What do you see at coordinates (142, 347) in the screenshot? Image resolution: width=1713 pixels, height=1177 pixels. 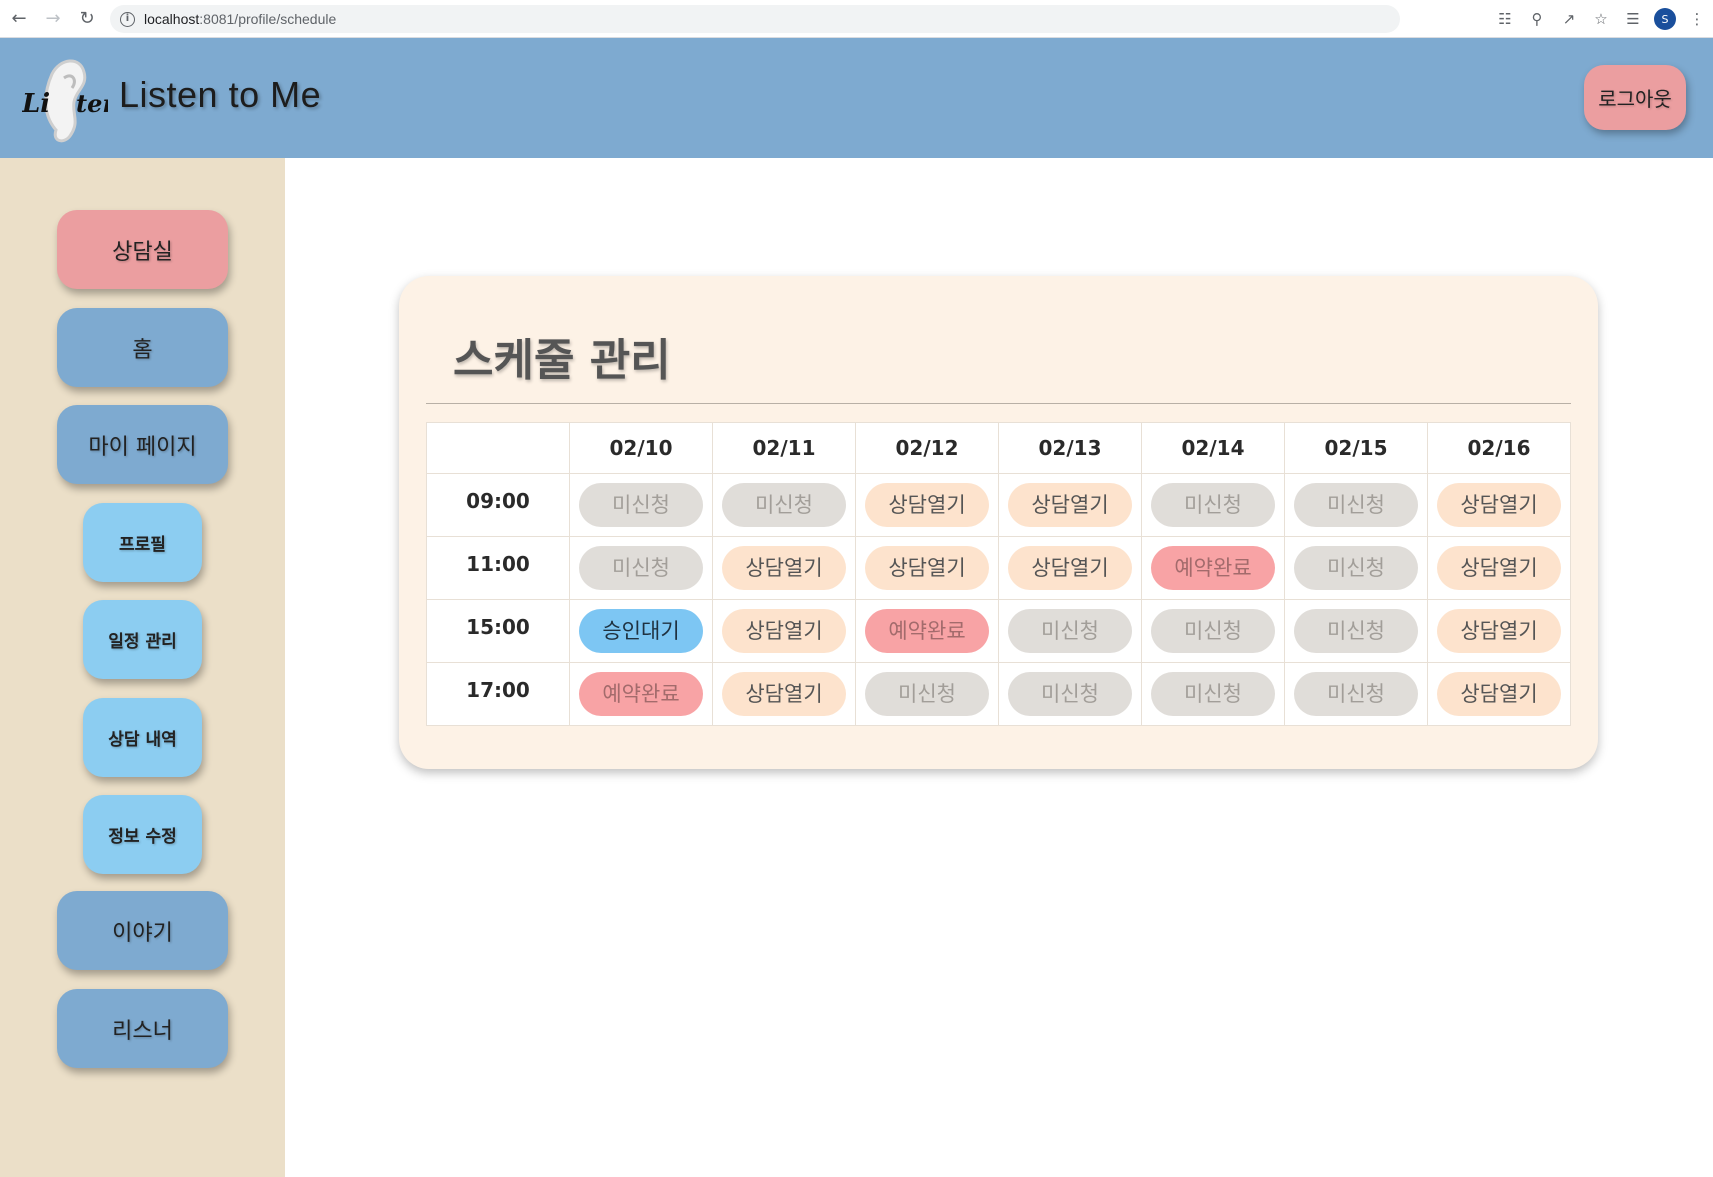 I see `sidebar-item-home: 홈` at bounding box center [142, 347].